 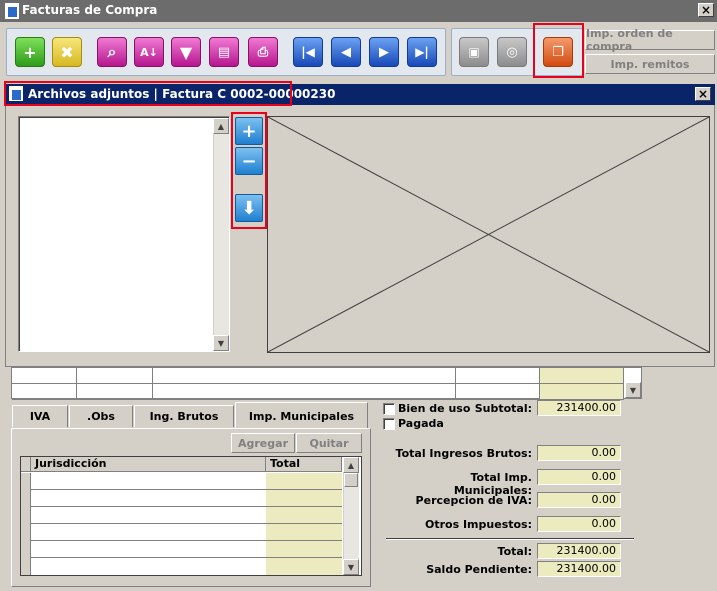 What do you see at coordinates (308, 52) in the screenshot?
I see `first-record-icon: |◀` at bounding box center [308, 52].